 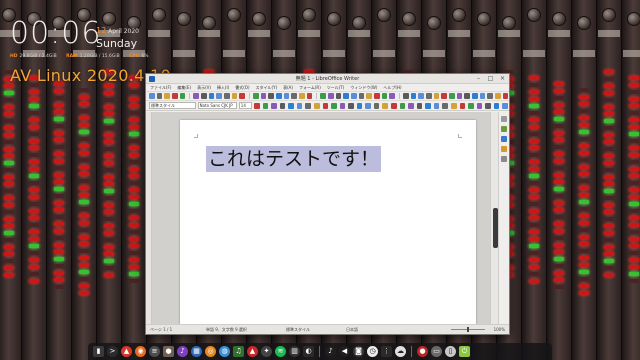 I want to click on font-size-select: 14, so click(x=245, y=105).